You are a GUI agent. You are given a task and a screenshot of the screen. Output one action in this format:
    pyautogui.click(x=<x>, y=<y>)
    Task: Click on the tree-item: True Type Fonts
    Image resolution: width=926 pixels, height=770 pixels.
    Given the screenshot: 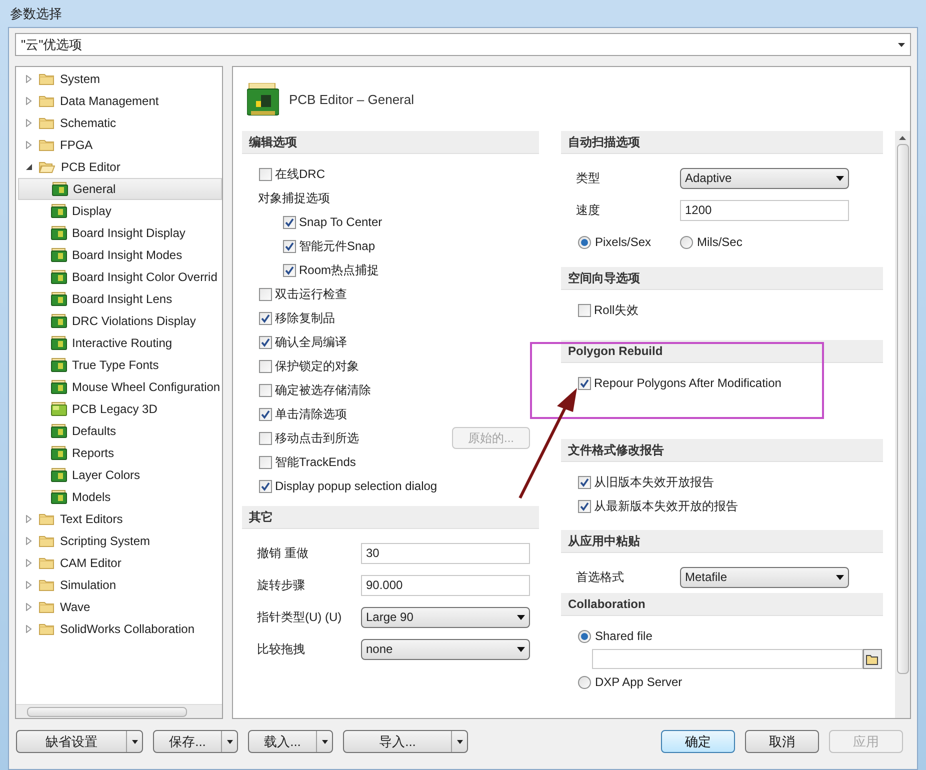 What is the action you would take?
    pyautogui.click(x=115, y=365)
    